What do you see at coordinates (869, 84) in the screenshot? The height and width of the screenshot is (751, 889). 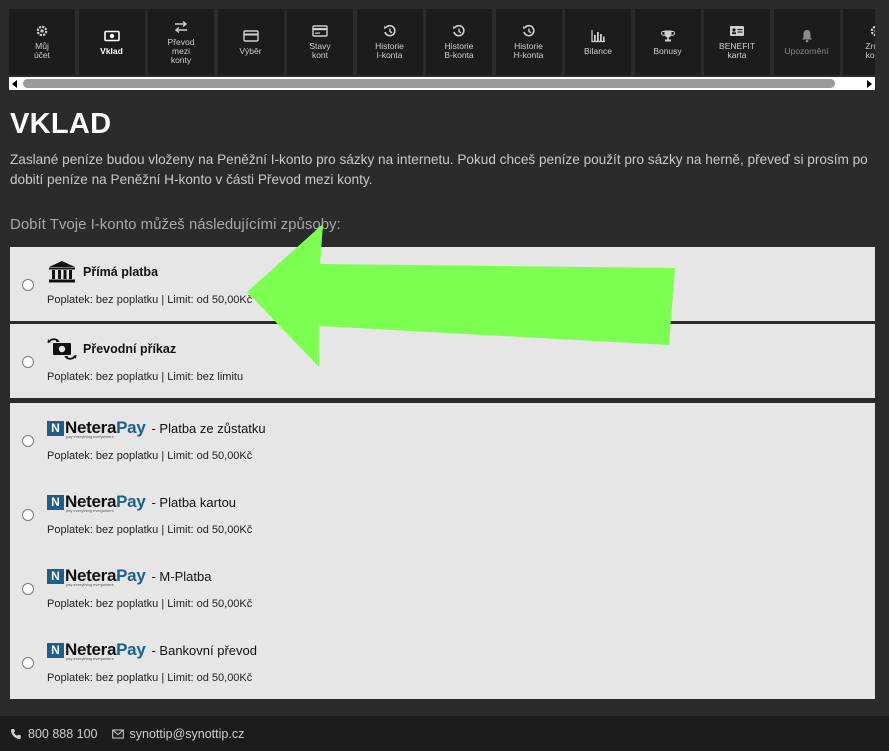 I see `scroll-right-arrow-icon` at bounding box center [869, 84].